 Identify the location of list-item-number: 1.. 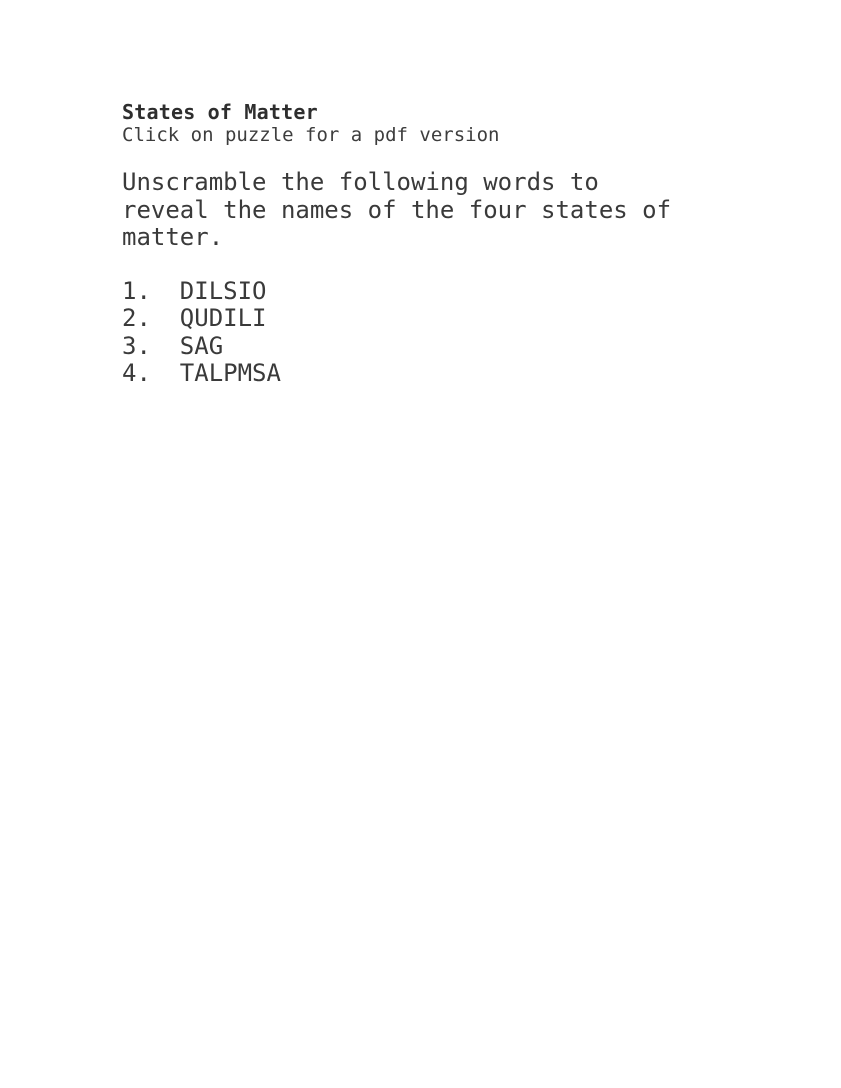
(151, 290).